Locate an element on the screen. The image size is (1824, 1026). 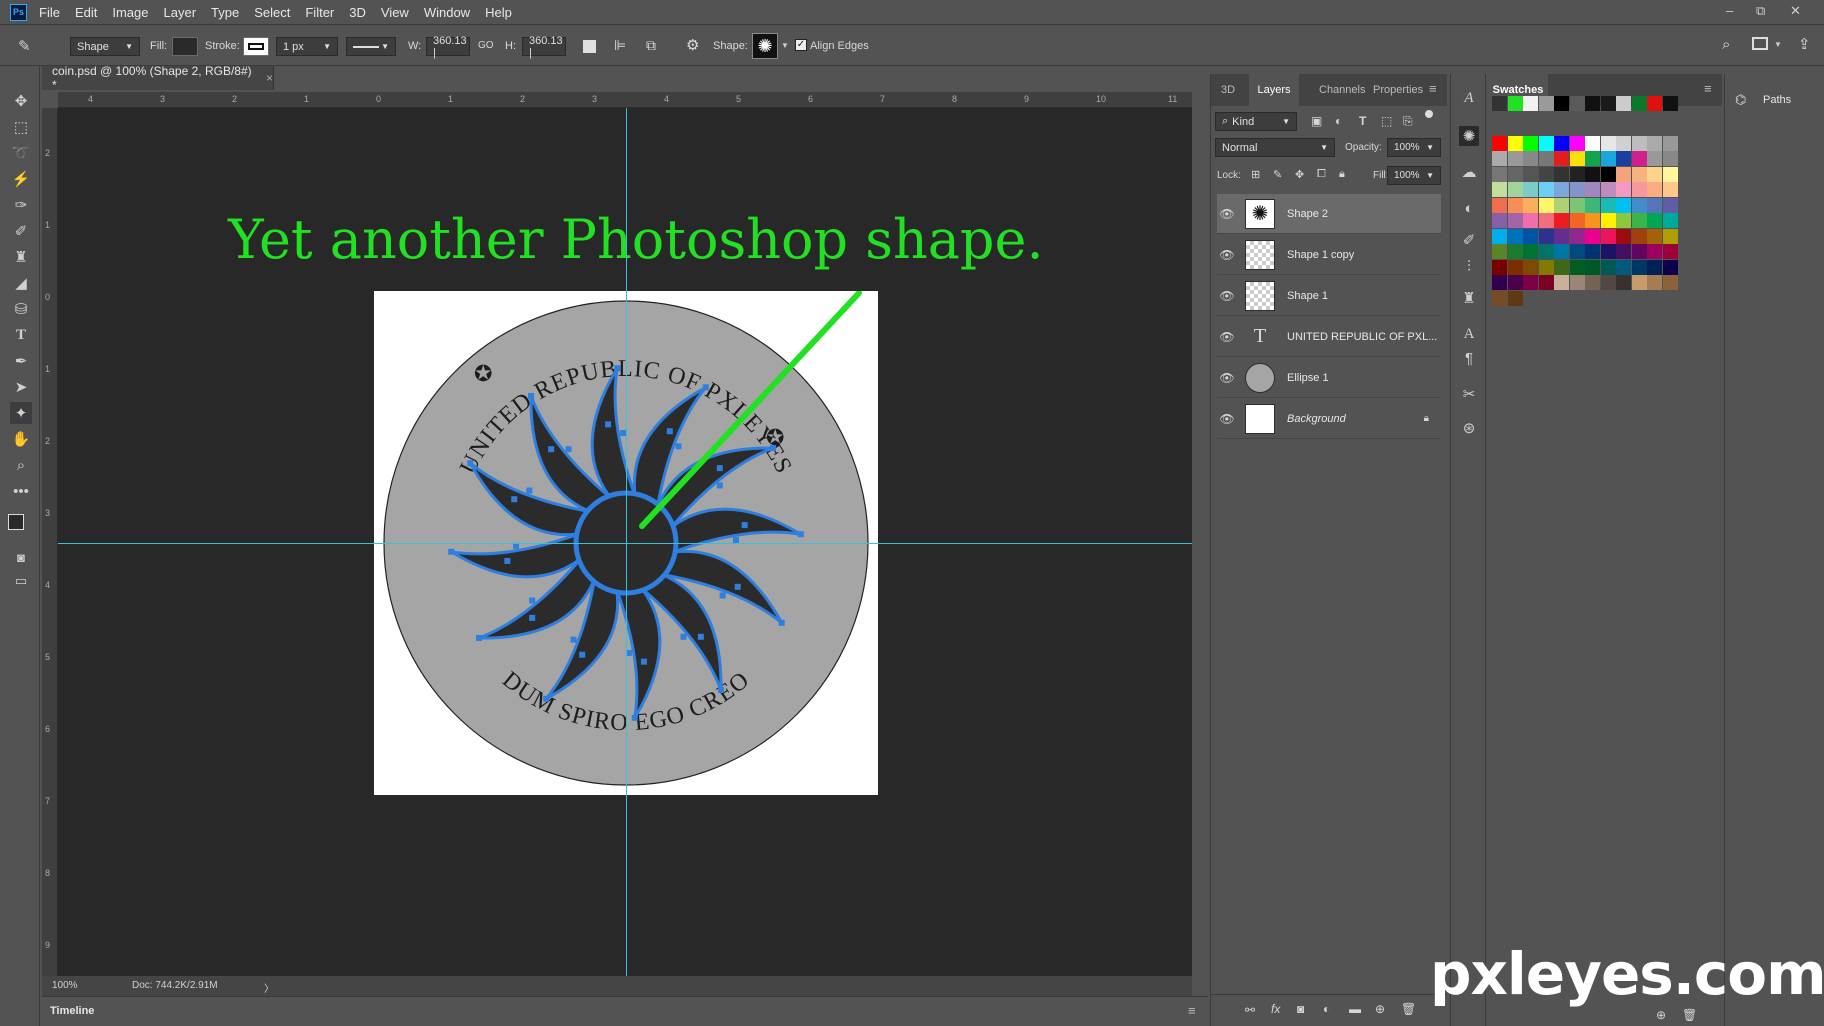
menu-3d: 3D is located at coordinates (357, 12).